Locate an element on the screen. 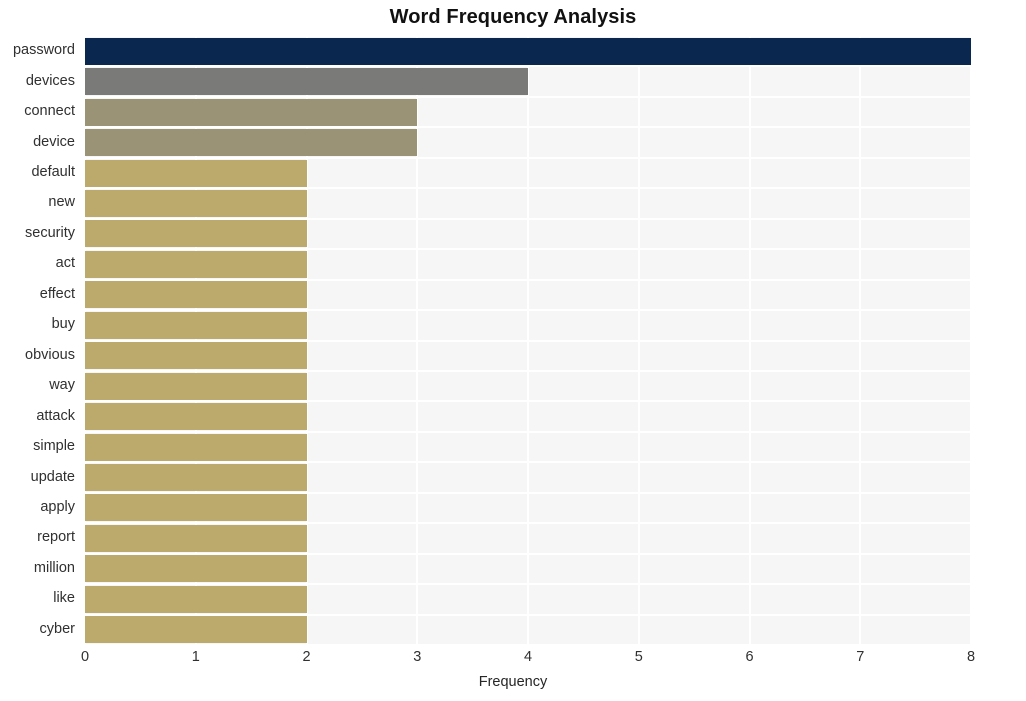 Image resolution: width=1026 pixels, height=701 pixels. y-tick-label-password: password is located at coordinates (43, 50).